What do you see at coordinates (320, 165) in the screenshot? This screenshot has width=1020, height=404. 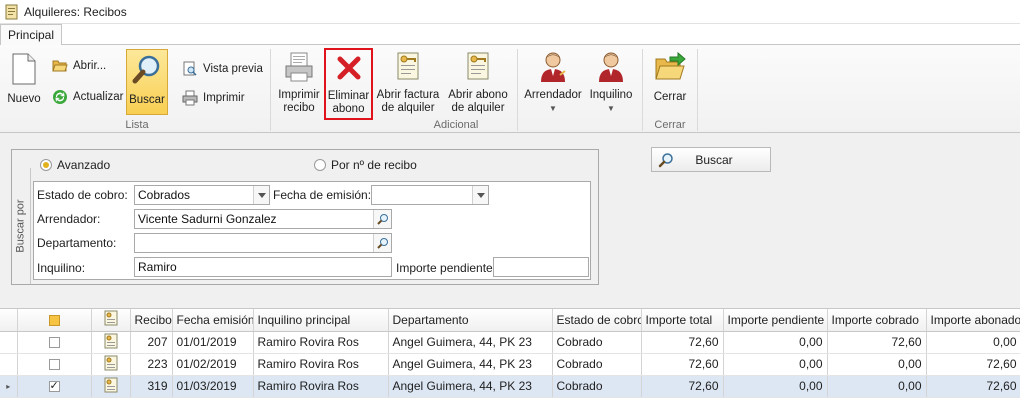 I see `radio-indicator` at bounding box center [320, 165].